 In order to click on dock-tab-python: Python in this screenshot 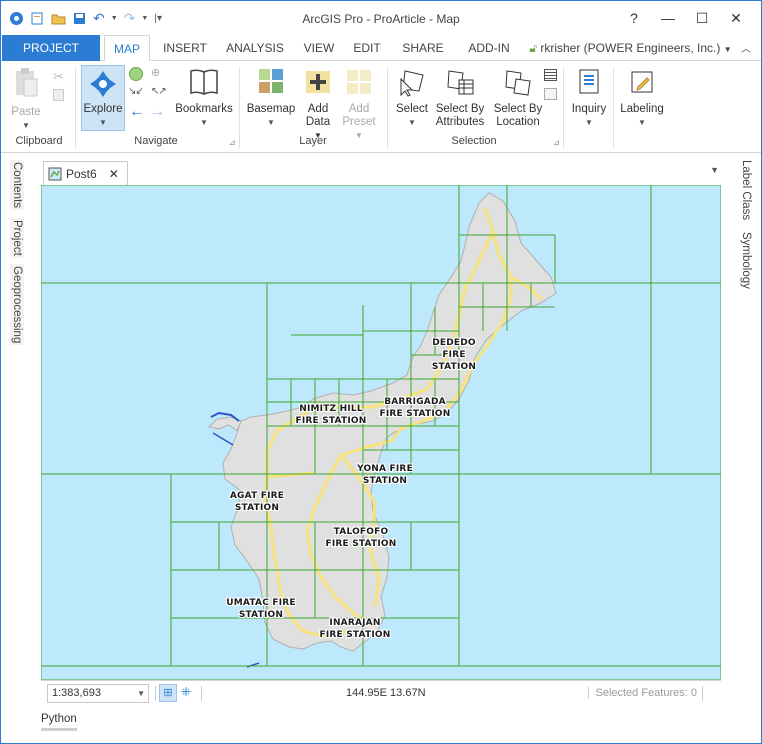, I will do `click(59, 722)`.